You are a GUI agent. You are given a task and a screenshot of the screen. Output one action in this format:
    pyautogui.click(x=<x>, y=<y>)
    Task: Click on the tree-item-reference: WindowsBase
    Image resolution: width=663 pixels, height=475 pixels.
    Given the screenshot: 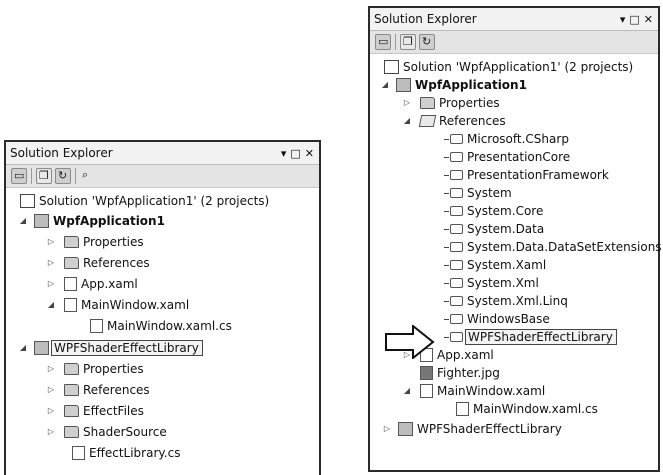 What is the action you would take?
    pyautogui.click(x=497, y=319)
    